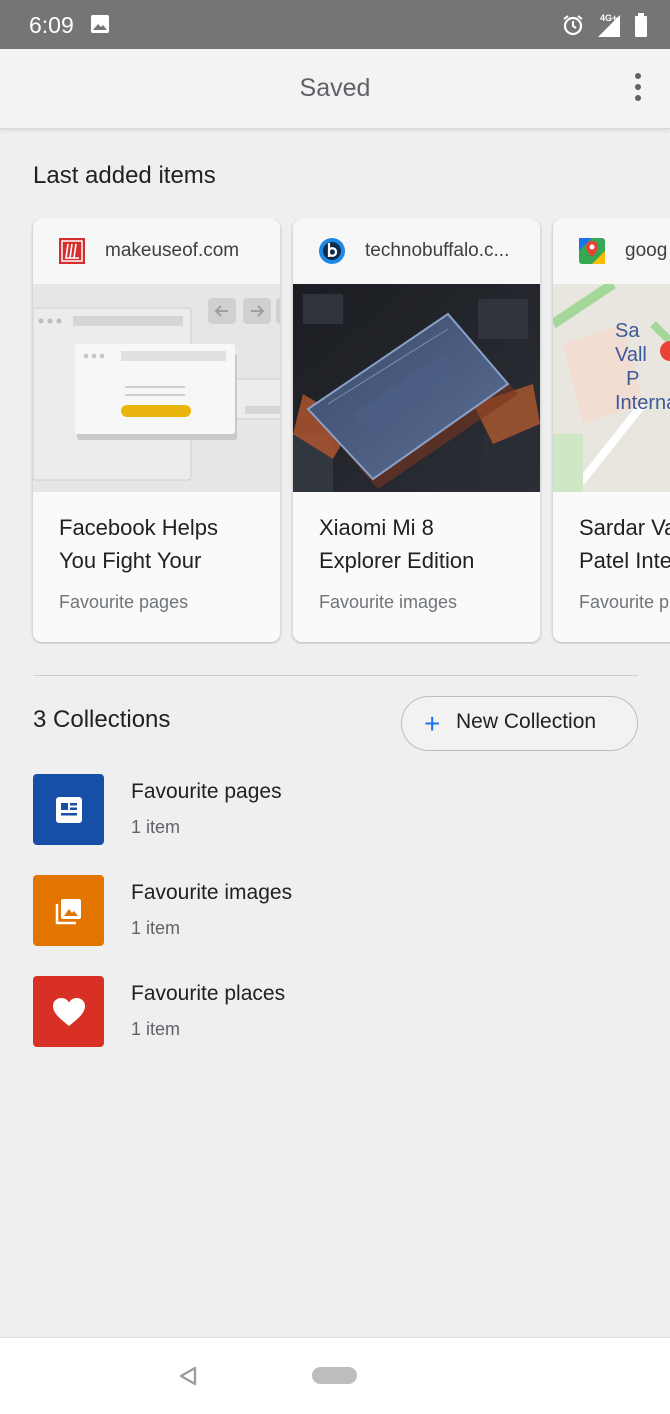 Image resolution: width=670 pixels, height=1414 pixels. What do you see at coordinates (624, 527) in the screenshot?
I see `card-title-line: Sardar Va` at bounding box center [624, 527].